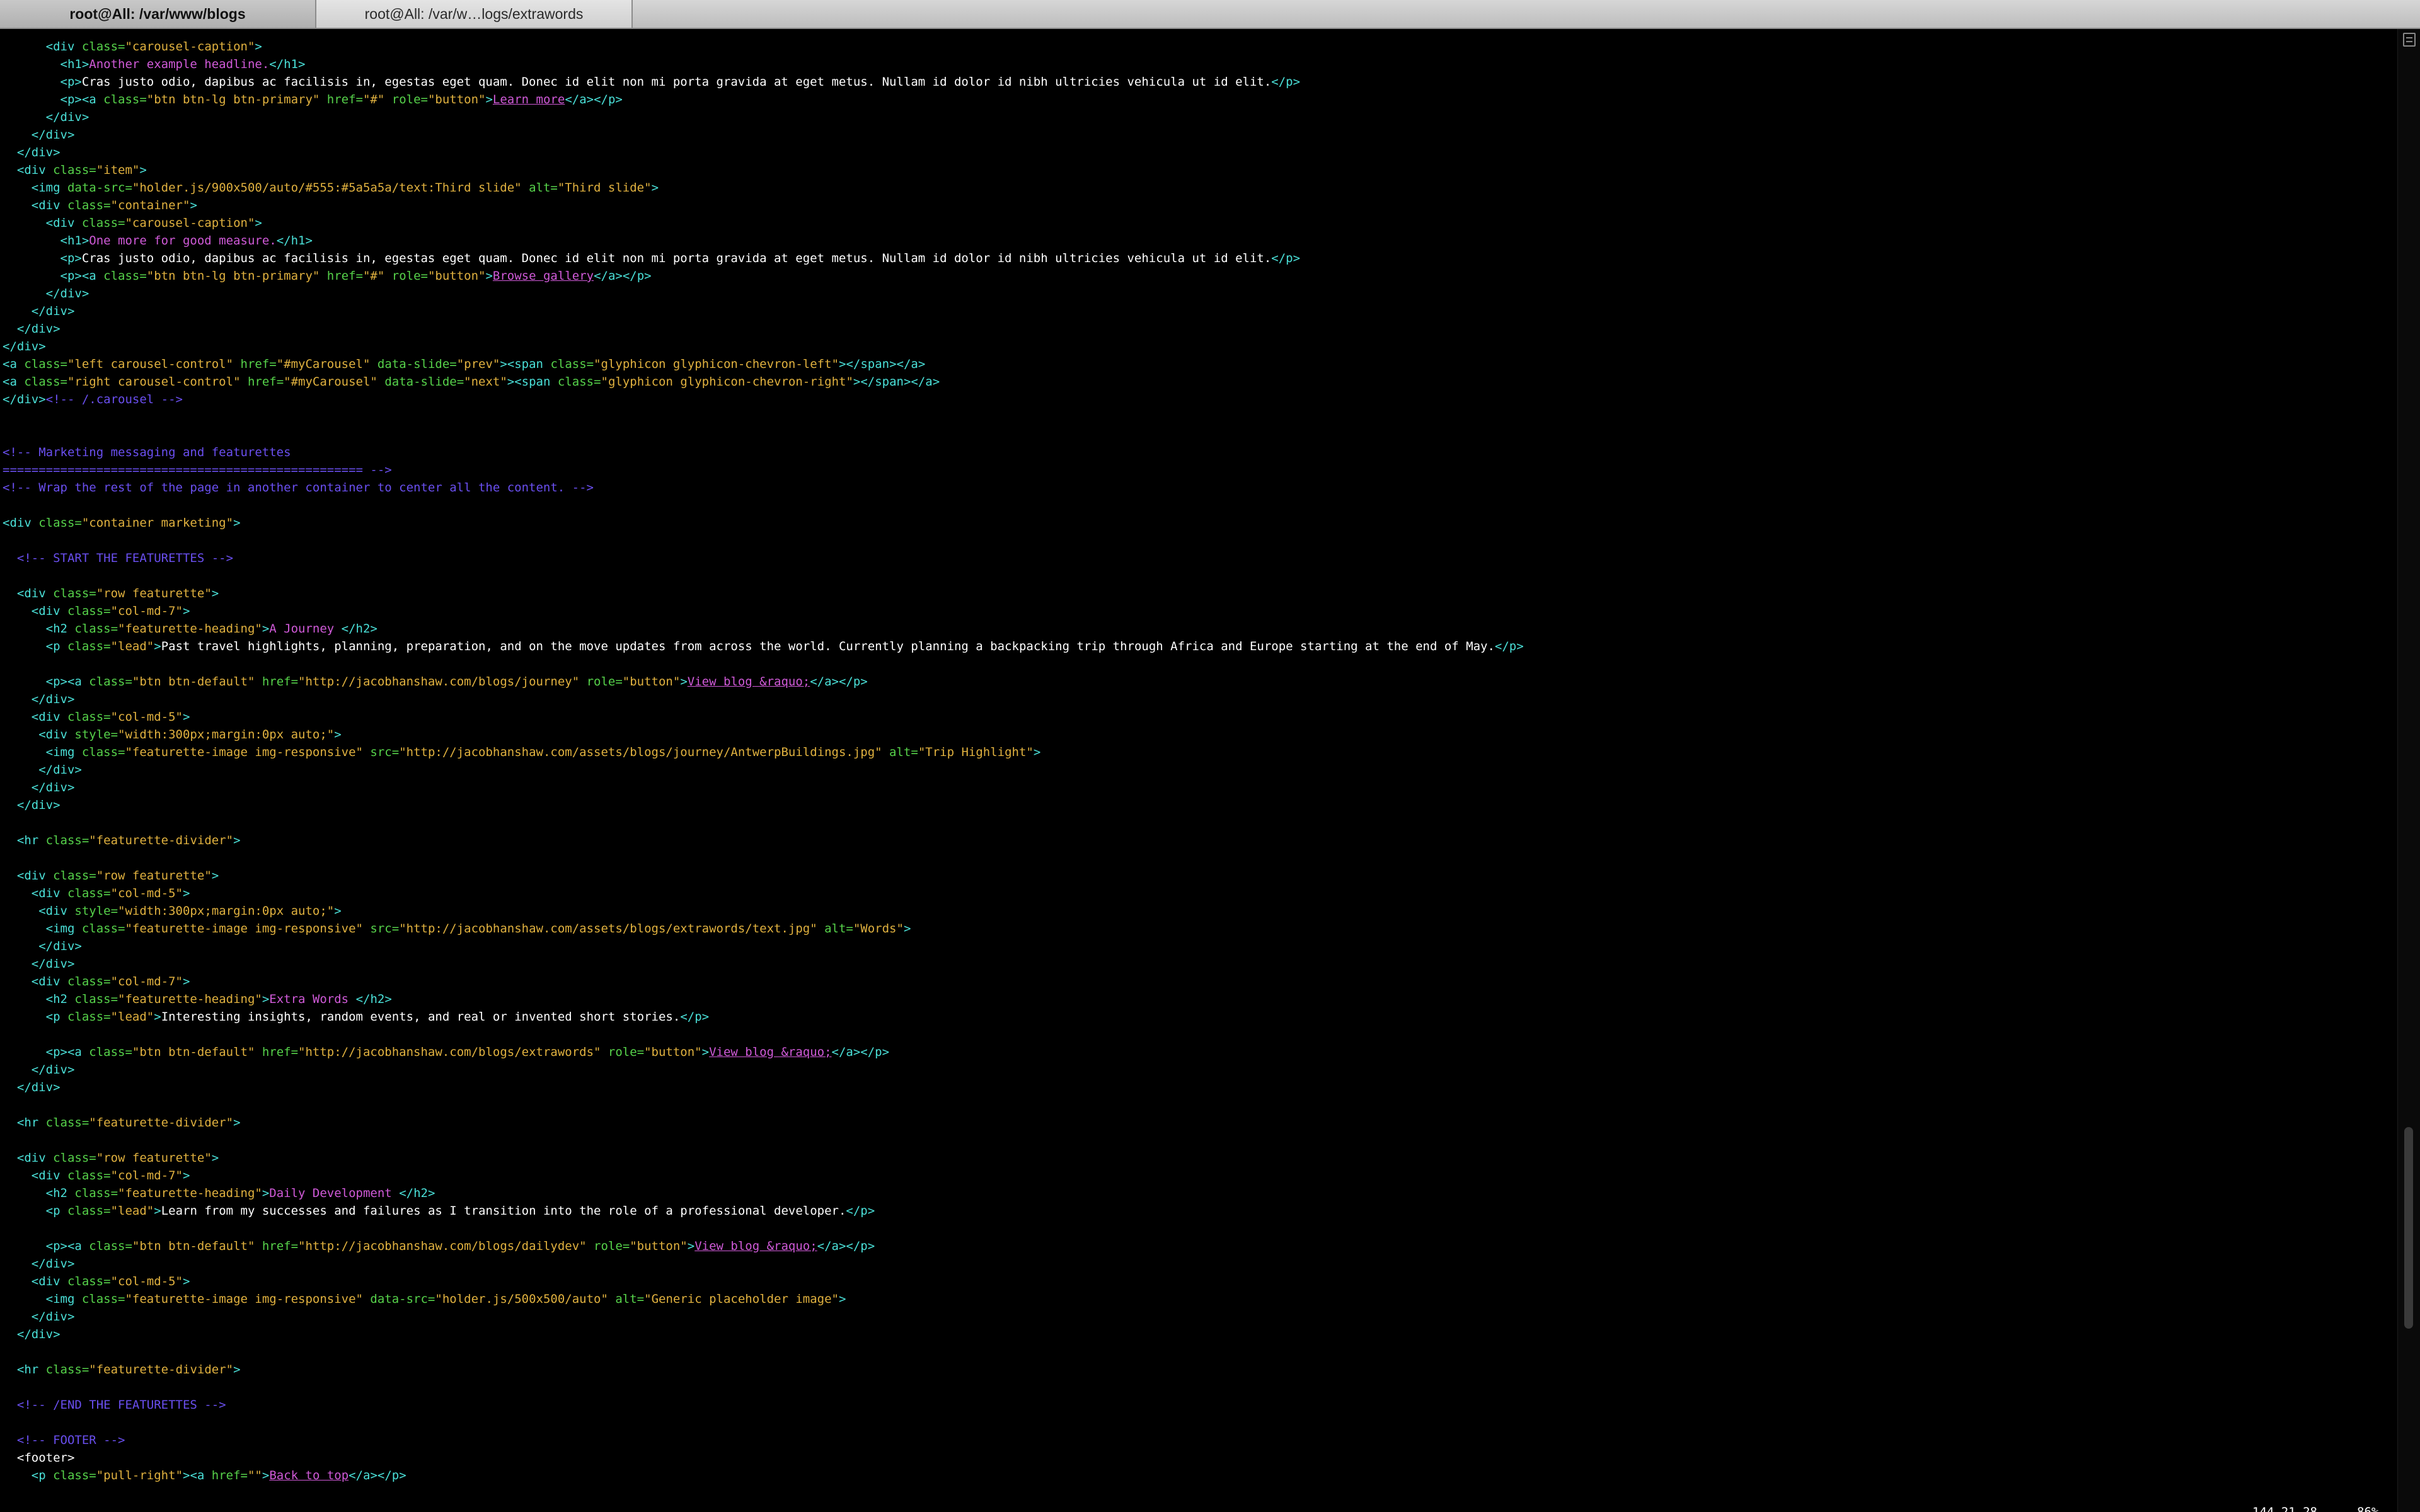  What do you see at coordinates (762, 558) in the screenshot?
I see `code-line: <!-- START THE FEATURETTES -->` at bounding box center [762, 558].